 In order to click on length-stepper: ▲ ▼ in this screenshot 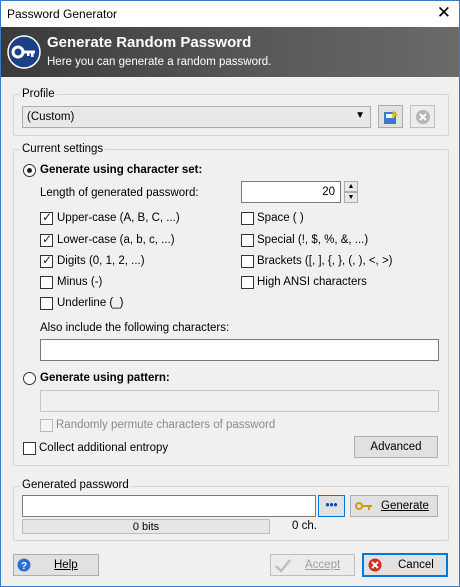, I will do `click(351, 192)`.